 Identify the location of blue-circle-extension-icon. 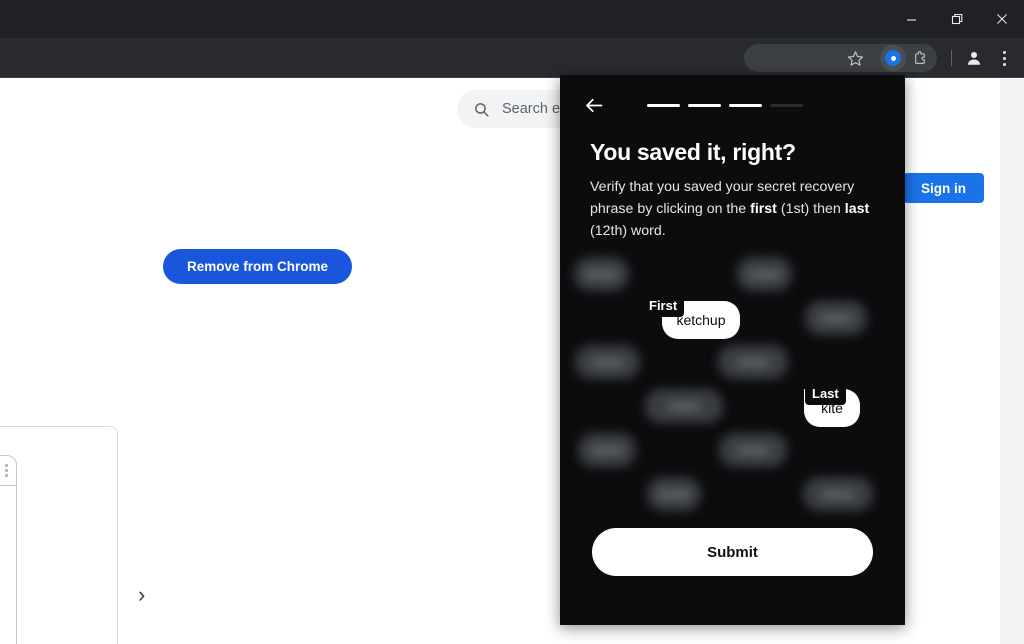
(893, 58).